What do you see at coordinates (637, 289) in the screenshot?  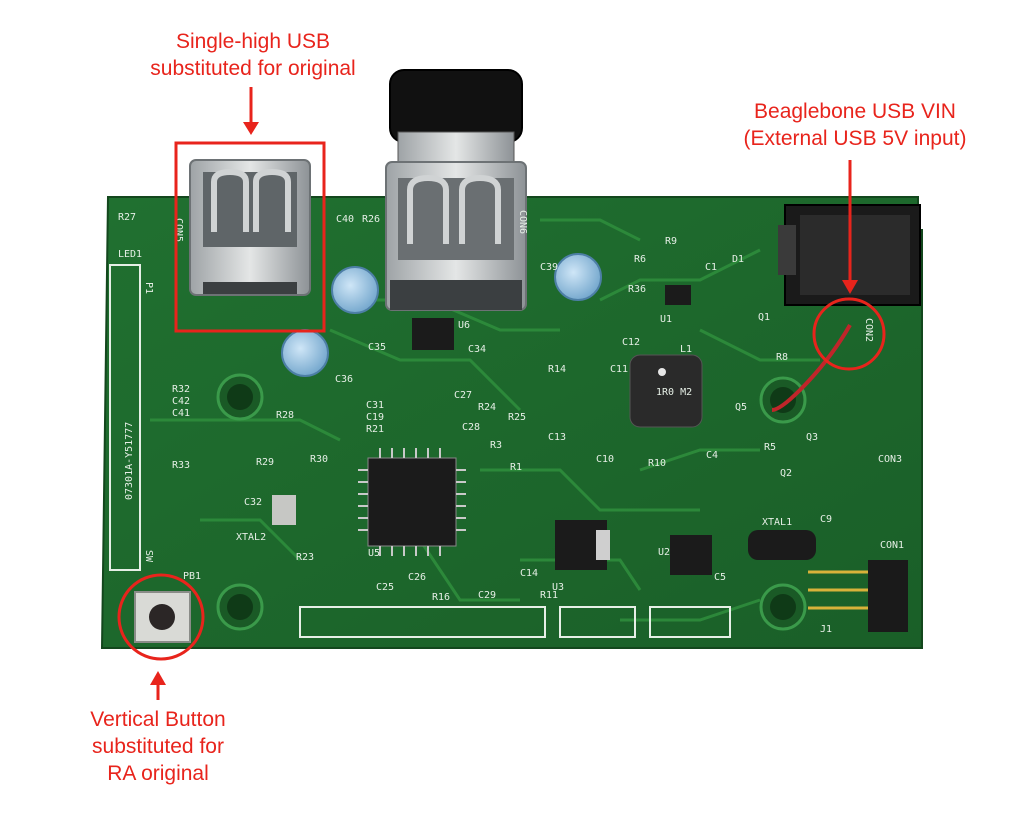 I see `silk-r36: R36` at bounding box center [637, 289].